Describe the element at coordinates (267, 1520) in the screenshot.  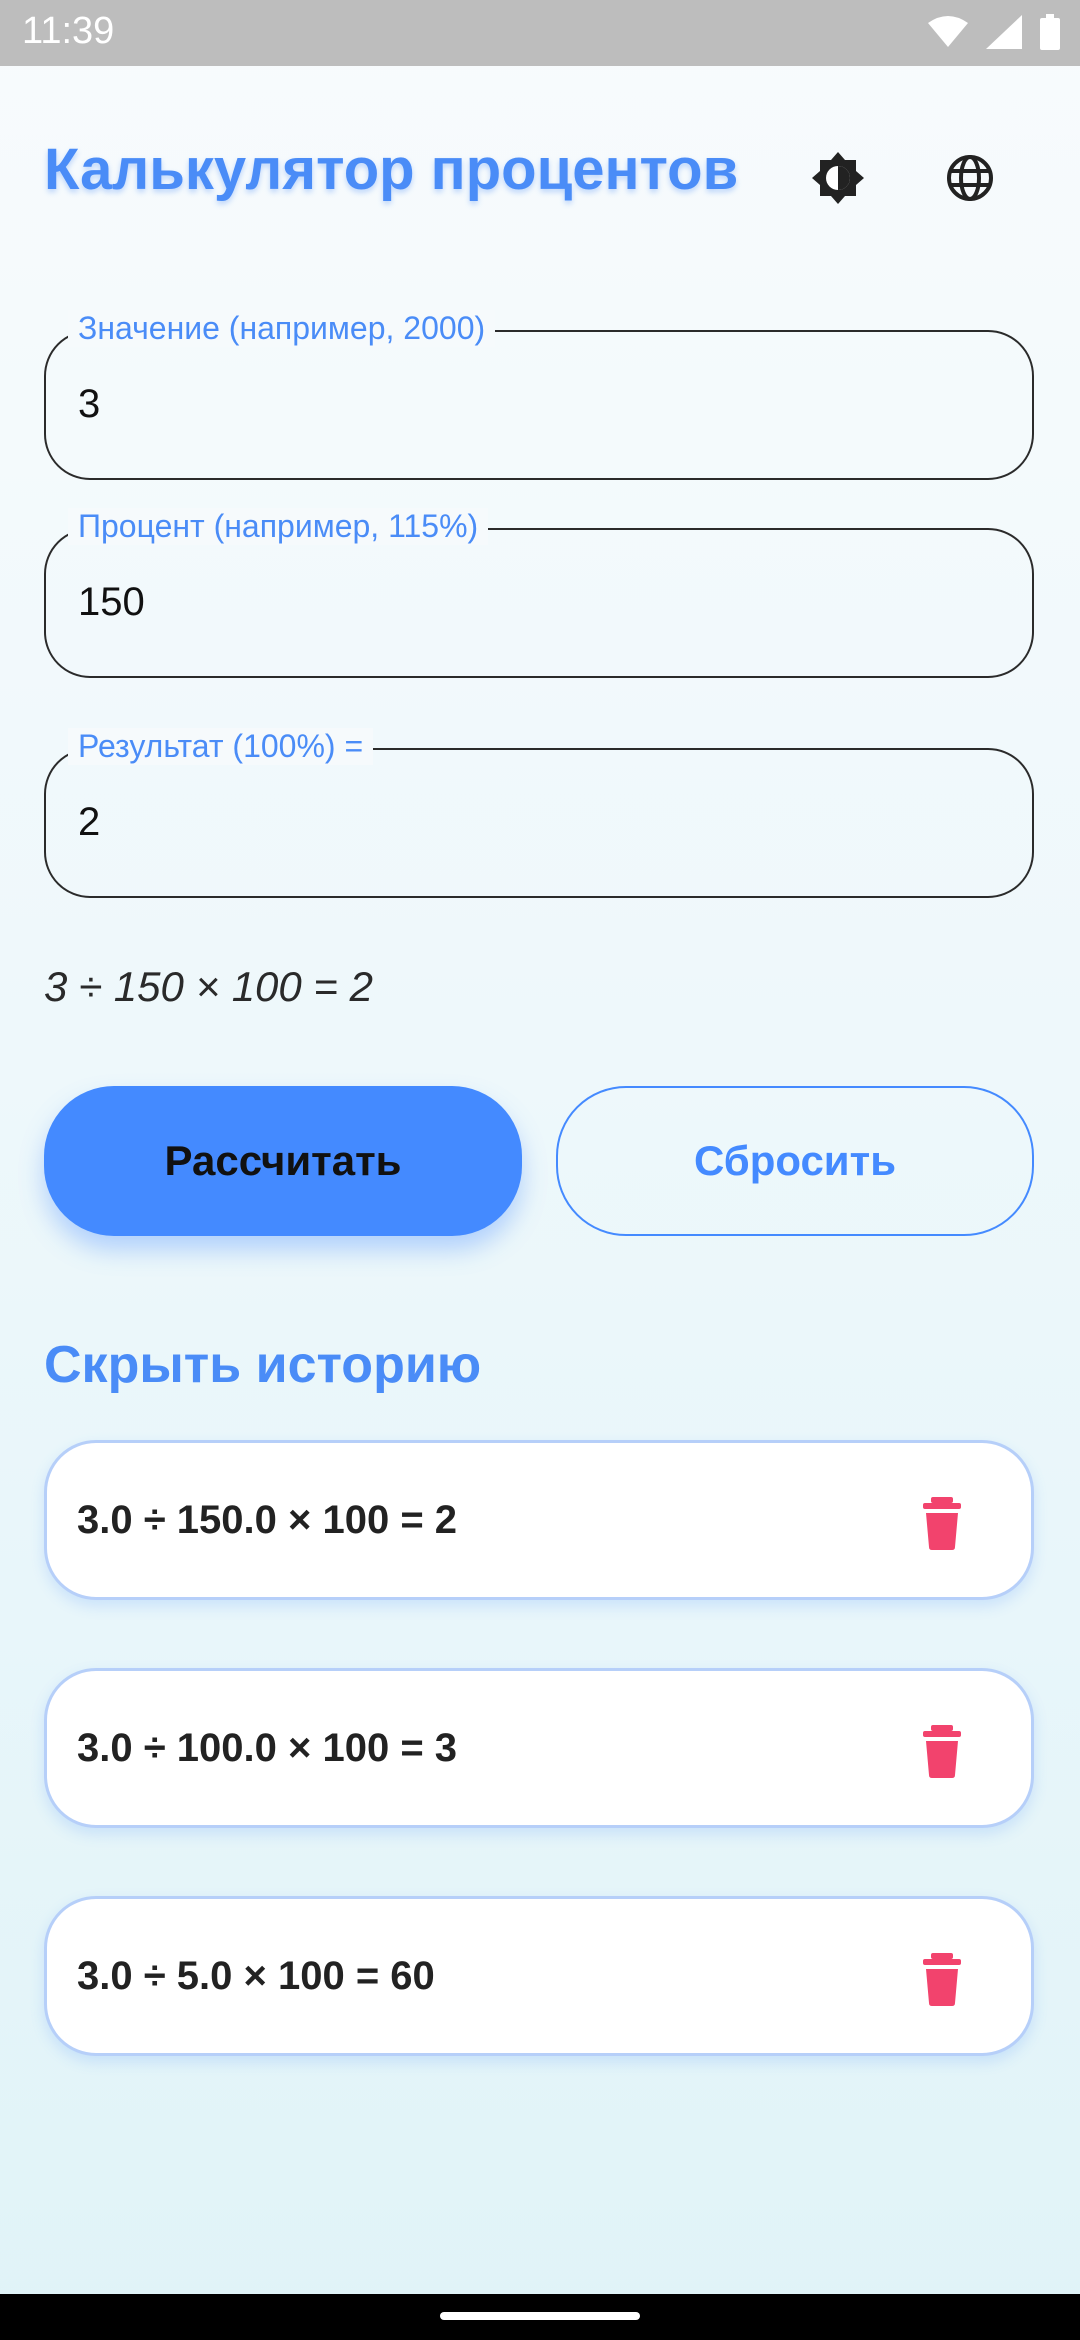
I see `history-item-text: 3.0 ÷ 150.0 × 100 = 2` at that location.